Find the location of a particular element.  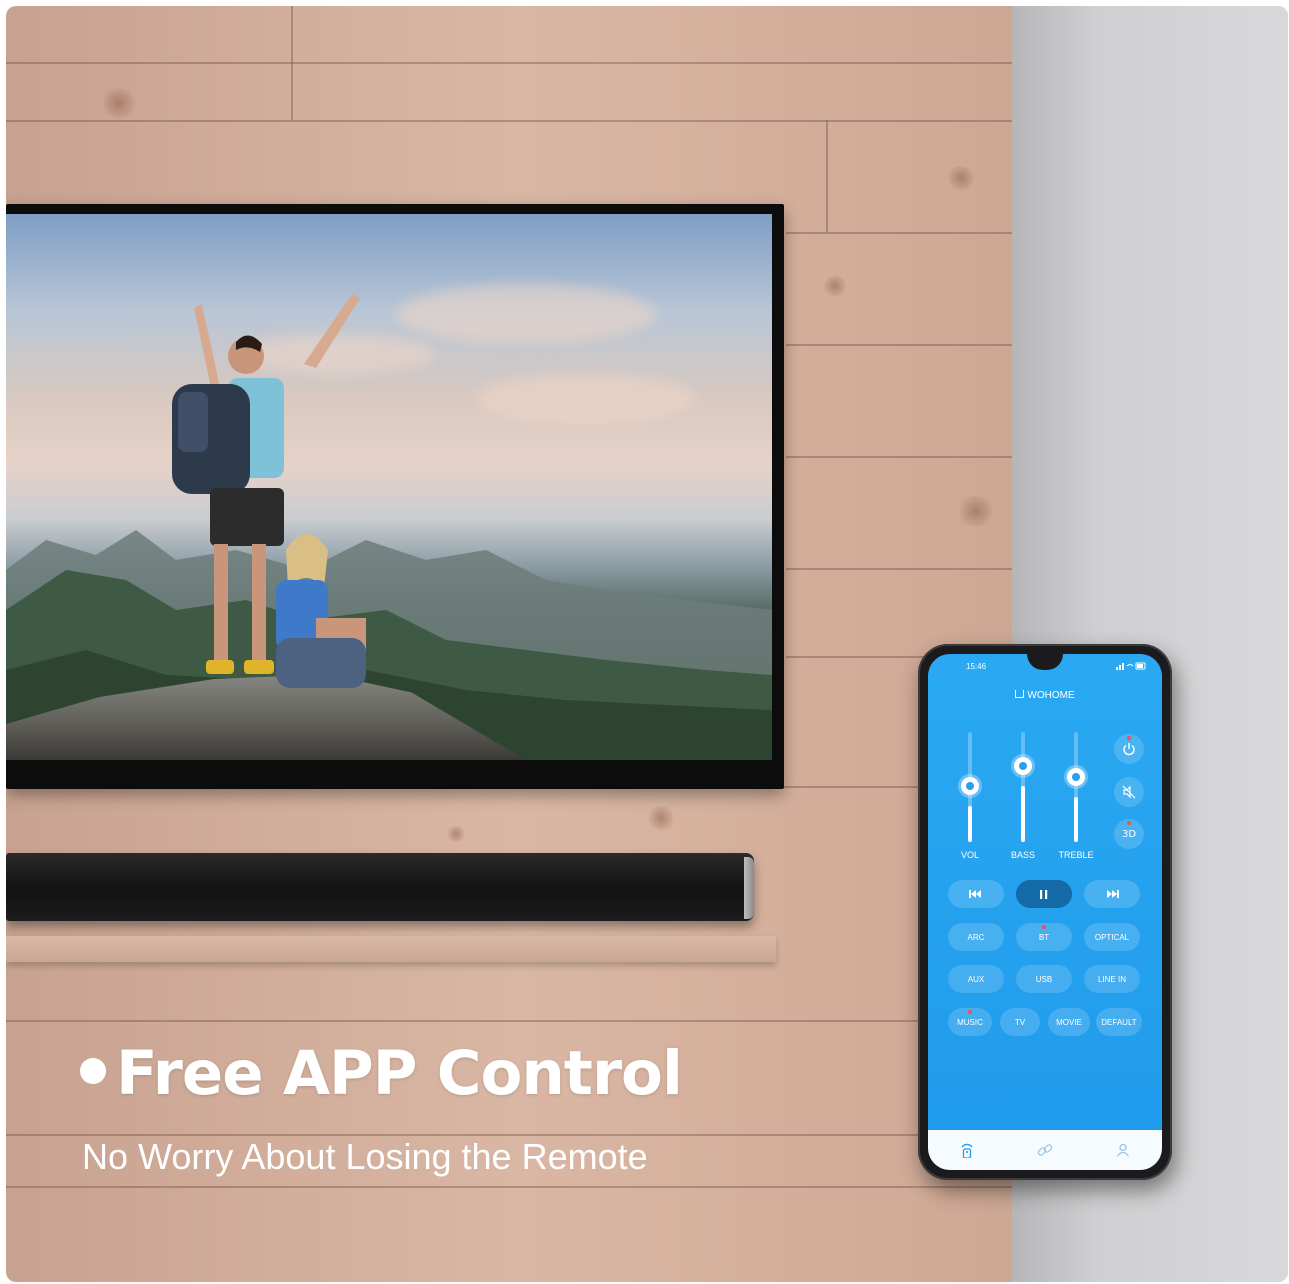

pause-icon is located at coordinates (1044, 894).